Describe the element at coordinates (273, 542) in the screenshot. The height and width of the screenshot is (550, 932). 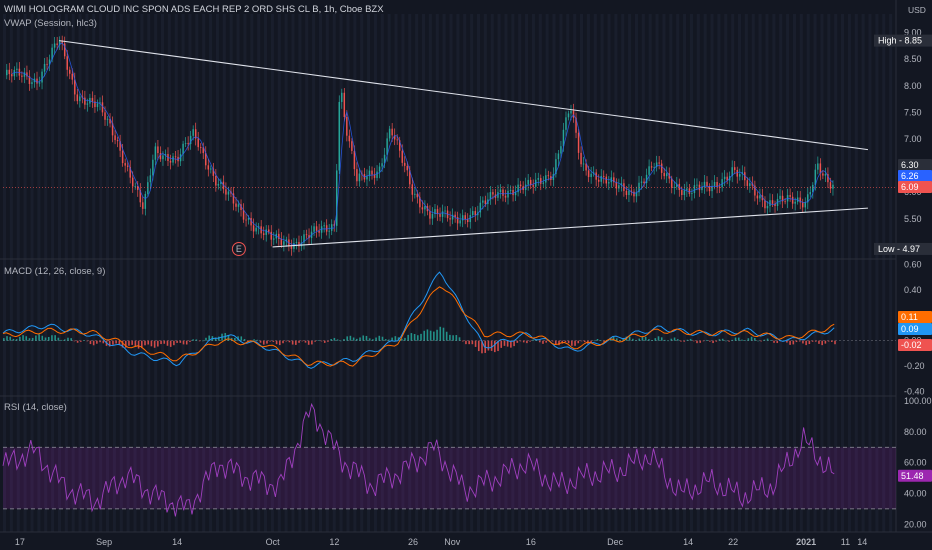
I see `time-tick-label: Oct` at that location.